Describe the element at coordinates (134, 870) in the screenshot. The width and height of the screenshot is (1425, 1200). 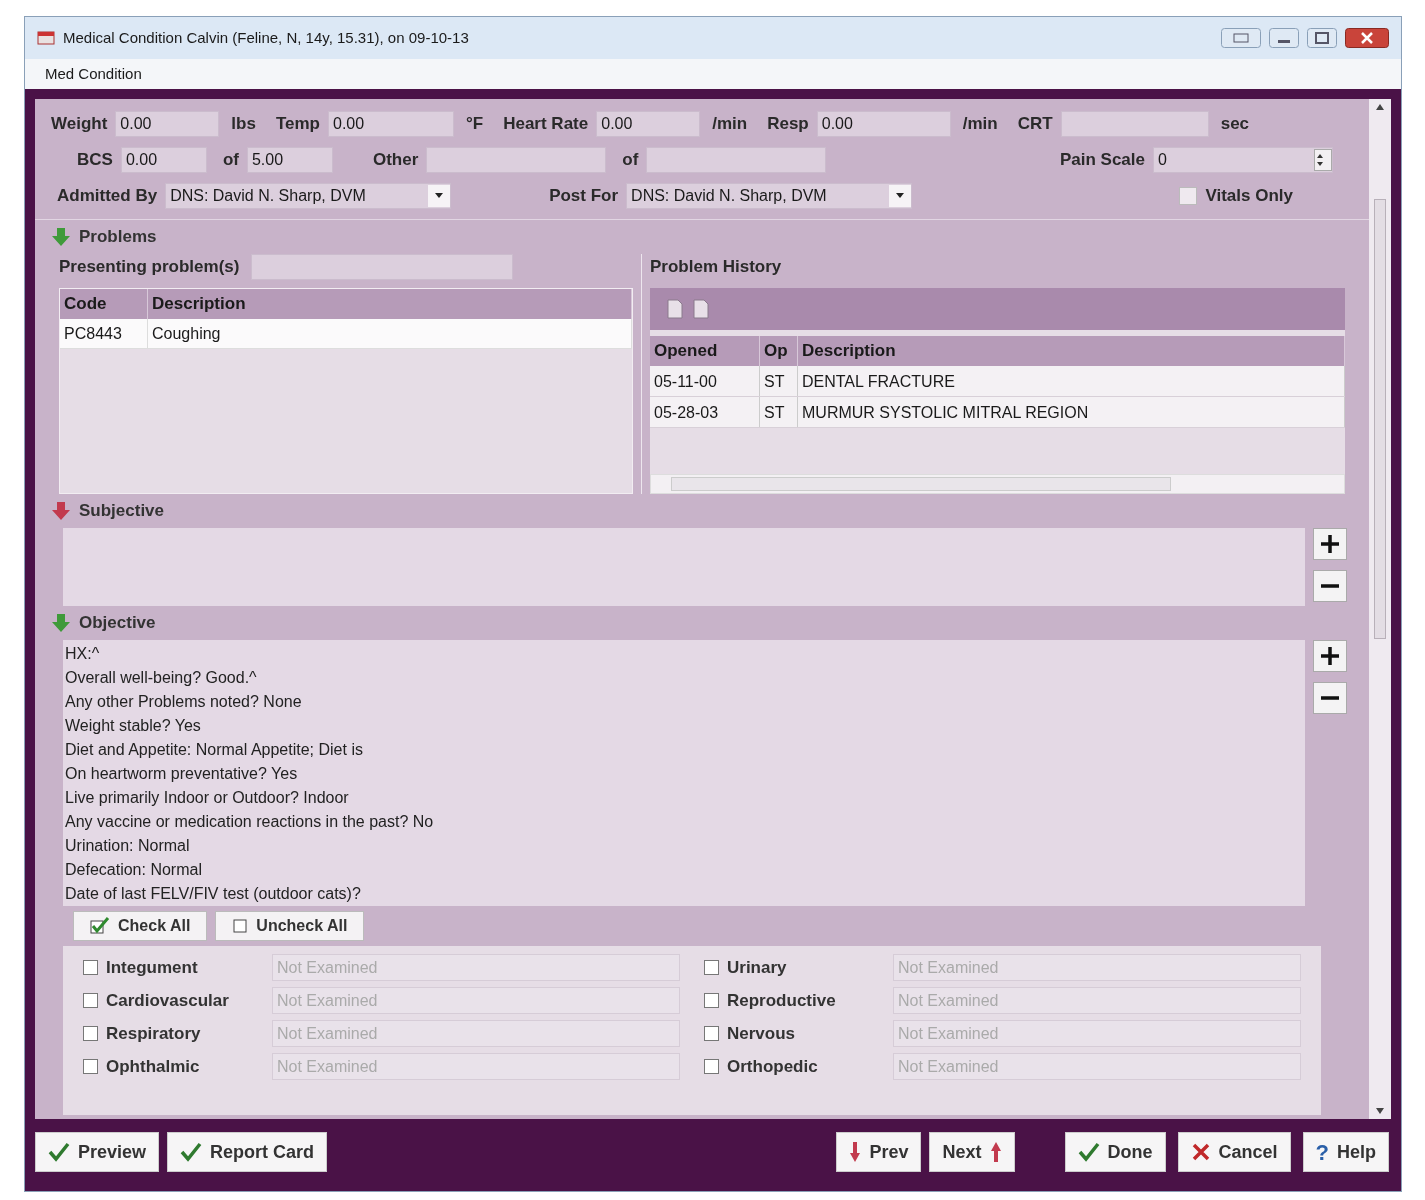
I see `text-line: Defecation: Normal` at that location.